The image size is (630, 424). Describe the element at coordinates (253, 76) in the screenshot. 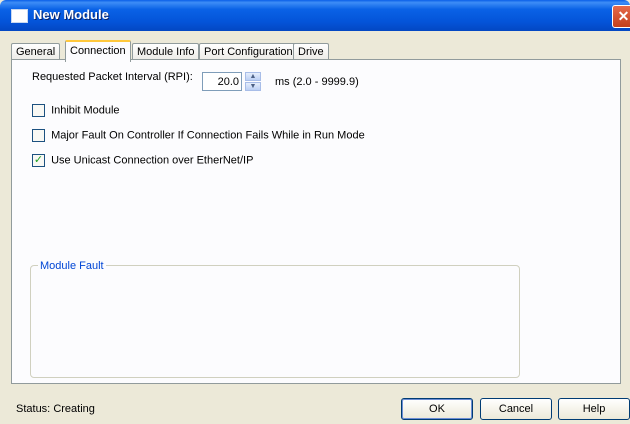

I see `spin-up-icon: ▲` at that location.